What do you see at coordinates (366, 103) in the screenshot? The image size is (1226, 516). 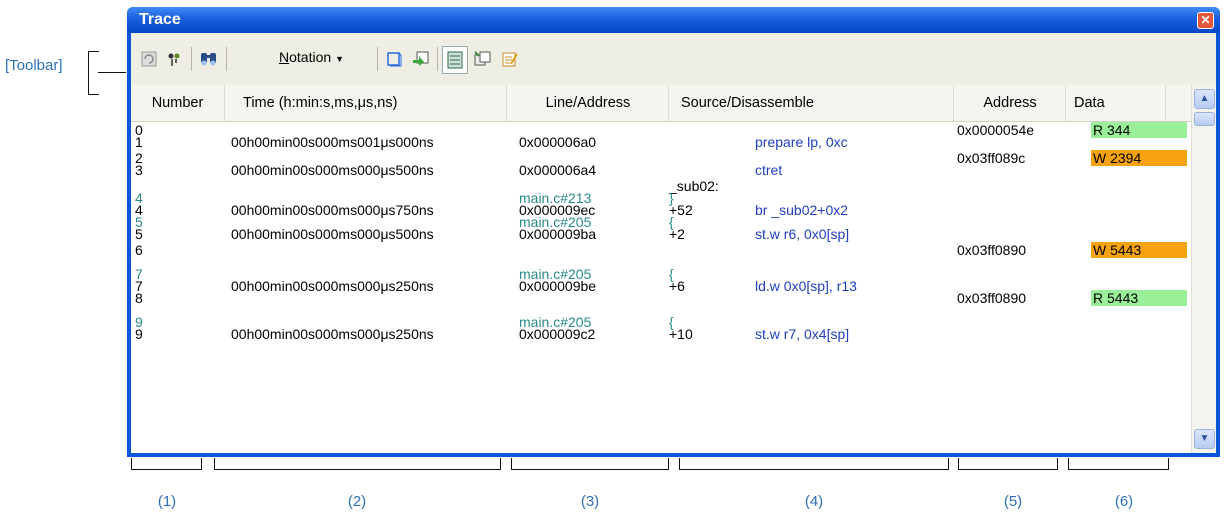 I see `column-header-time: Time (h:min:s,ms,μs,ns)` at bounding box center [366, 103].